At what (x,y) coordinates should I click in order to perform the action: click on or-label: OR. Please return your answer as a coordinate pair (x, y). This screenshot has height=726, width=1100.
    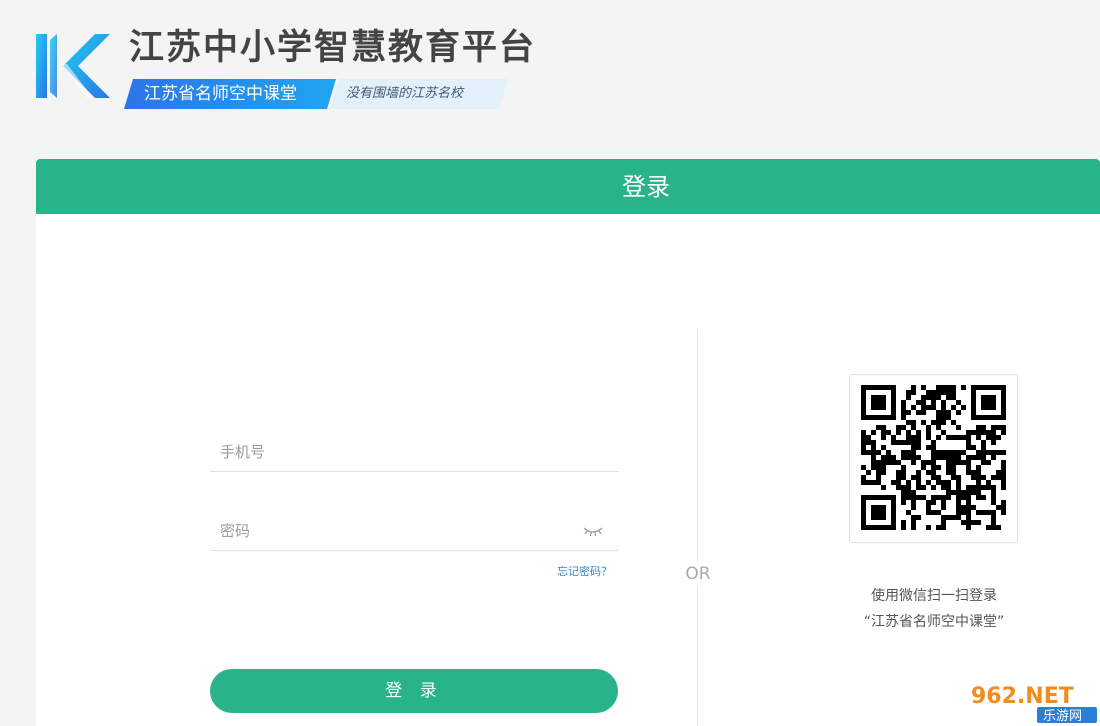
    Looking at the image, I should click on (698, 574).